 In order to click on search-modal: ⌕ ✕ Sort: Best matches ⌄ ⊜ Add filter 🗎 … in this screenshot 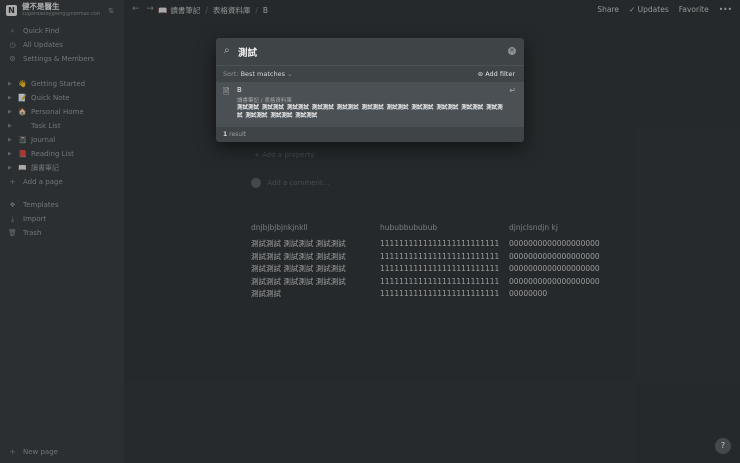, I will do `click(370, 90)`.